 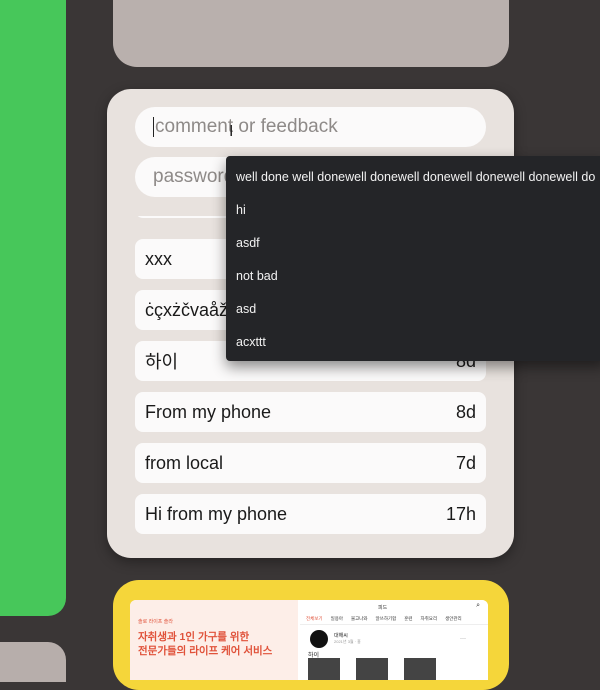 I want to click on message-text: ċçxżčvaåž, so click(x=187, y=309).